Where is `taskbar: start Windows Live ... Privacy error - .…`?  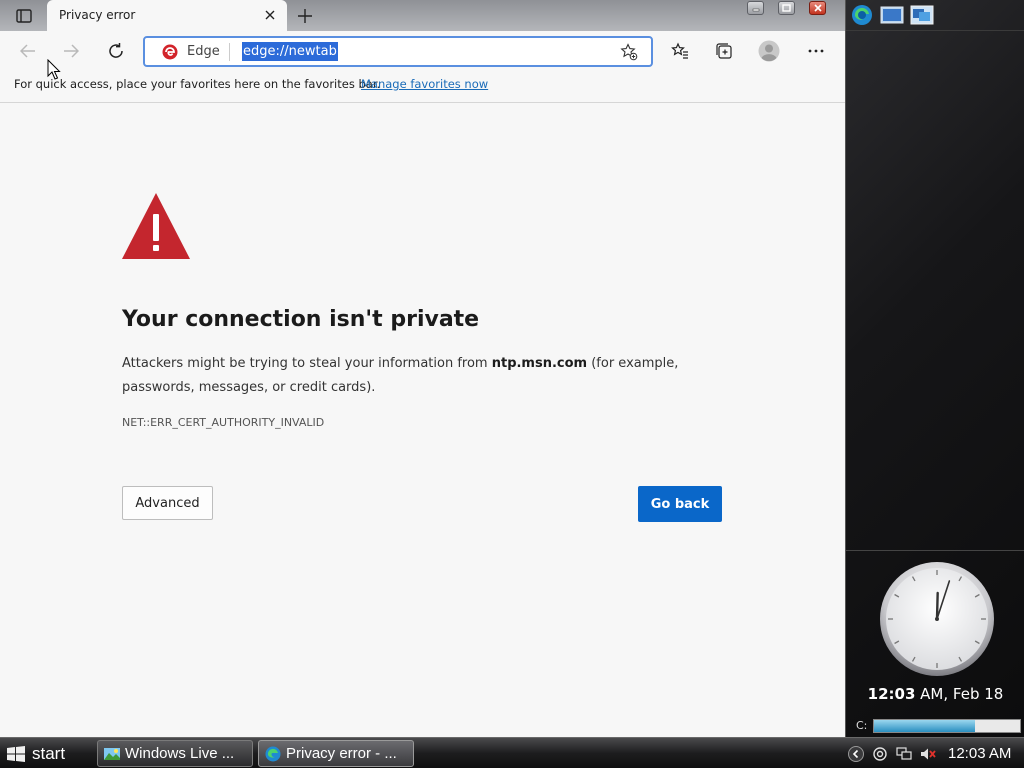
taskbar: start Windows Live ... Privacy error - .… is located at coordinates (512, 752).